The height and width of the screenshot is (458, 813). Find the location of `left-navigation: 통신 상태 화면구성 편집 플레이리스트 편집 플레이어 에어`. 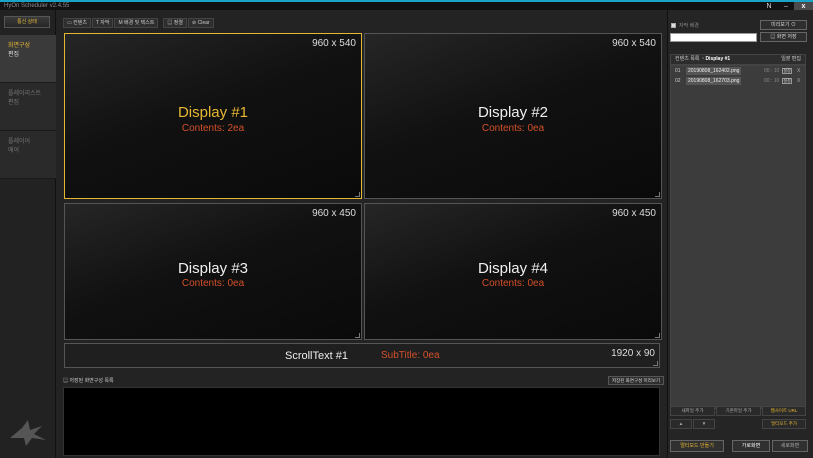

left-navigation: 통신 상태 화면구성 편집 플레이리스트 편집 플레이어 에어 is located at coordinates (28, 234).